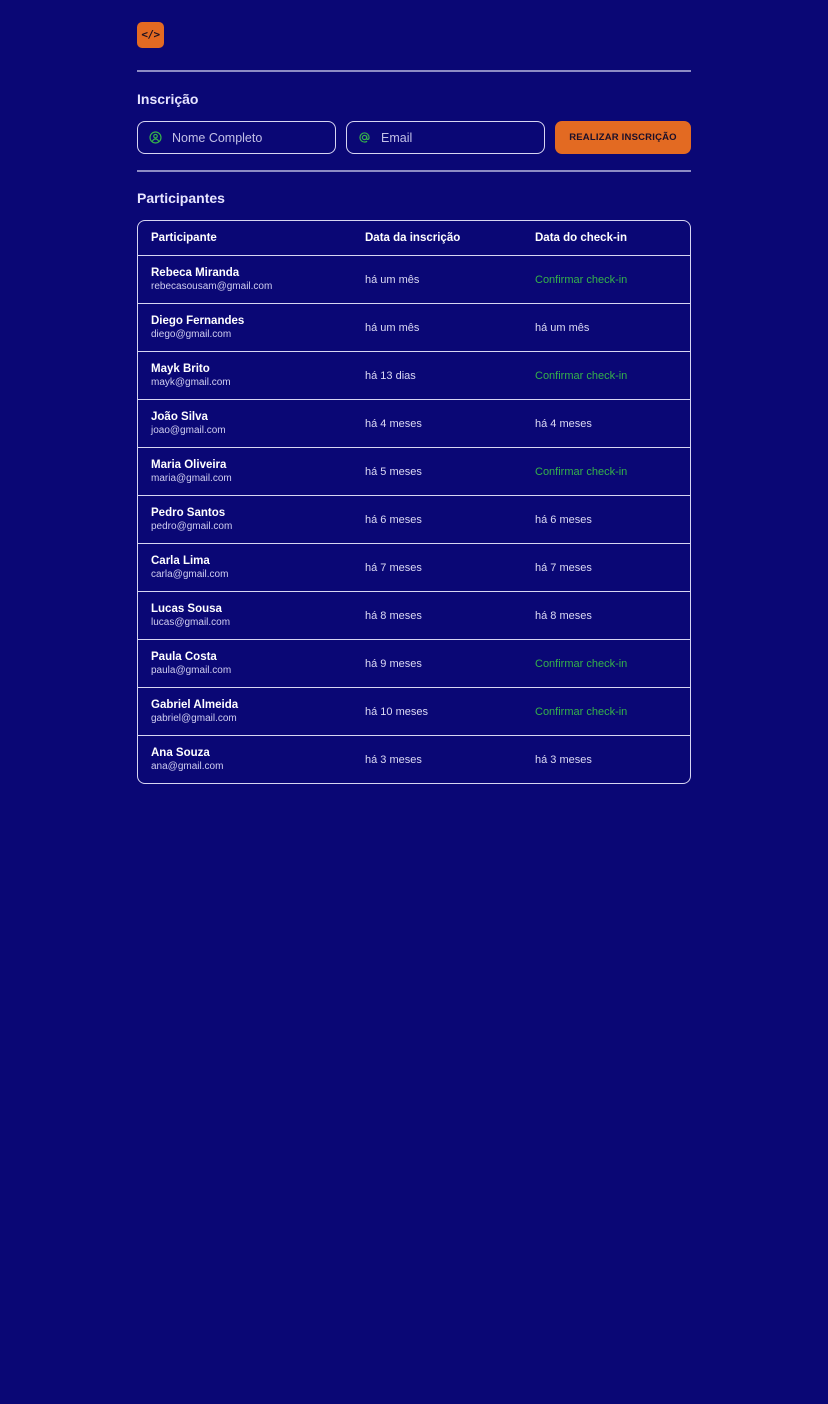  I want to click on column-header-participant: Participante, so click(251, 238).